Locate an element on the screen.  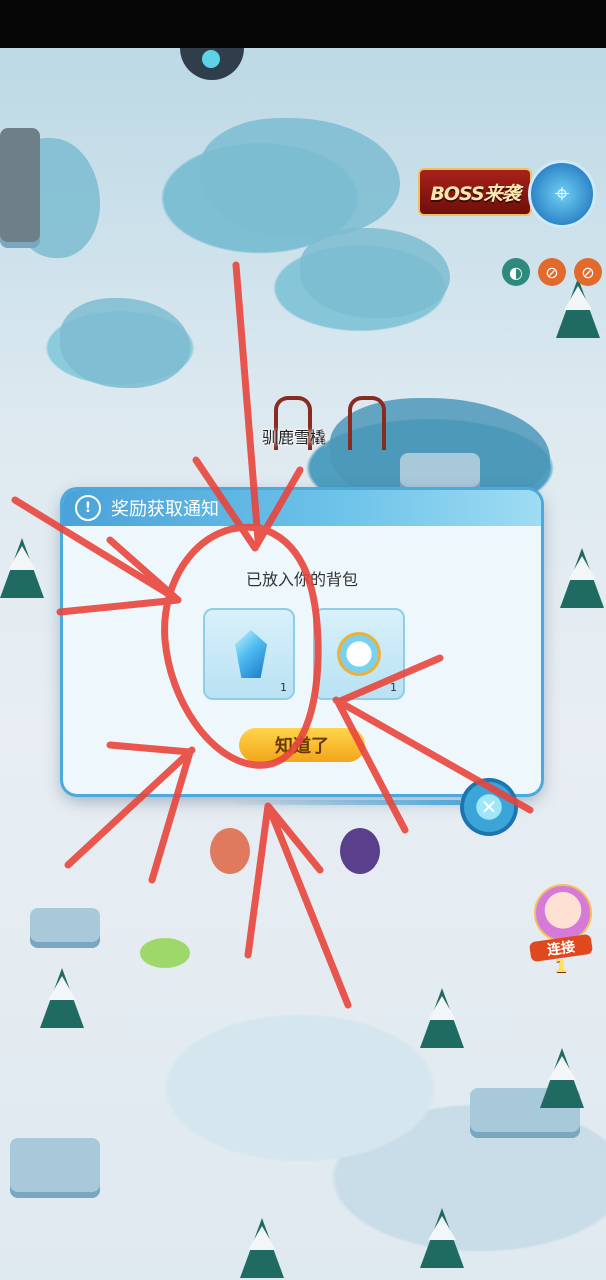
map-icon: ⌖ is located at coordinates (562, 193).